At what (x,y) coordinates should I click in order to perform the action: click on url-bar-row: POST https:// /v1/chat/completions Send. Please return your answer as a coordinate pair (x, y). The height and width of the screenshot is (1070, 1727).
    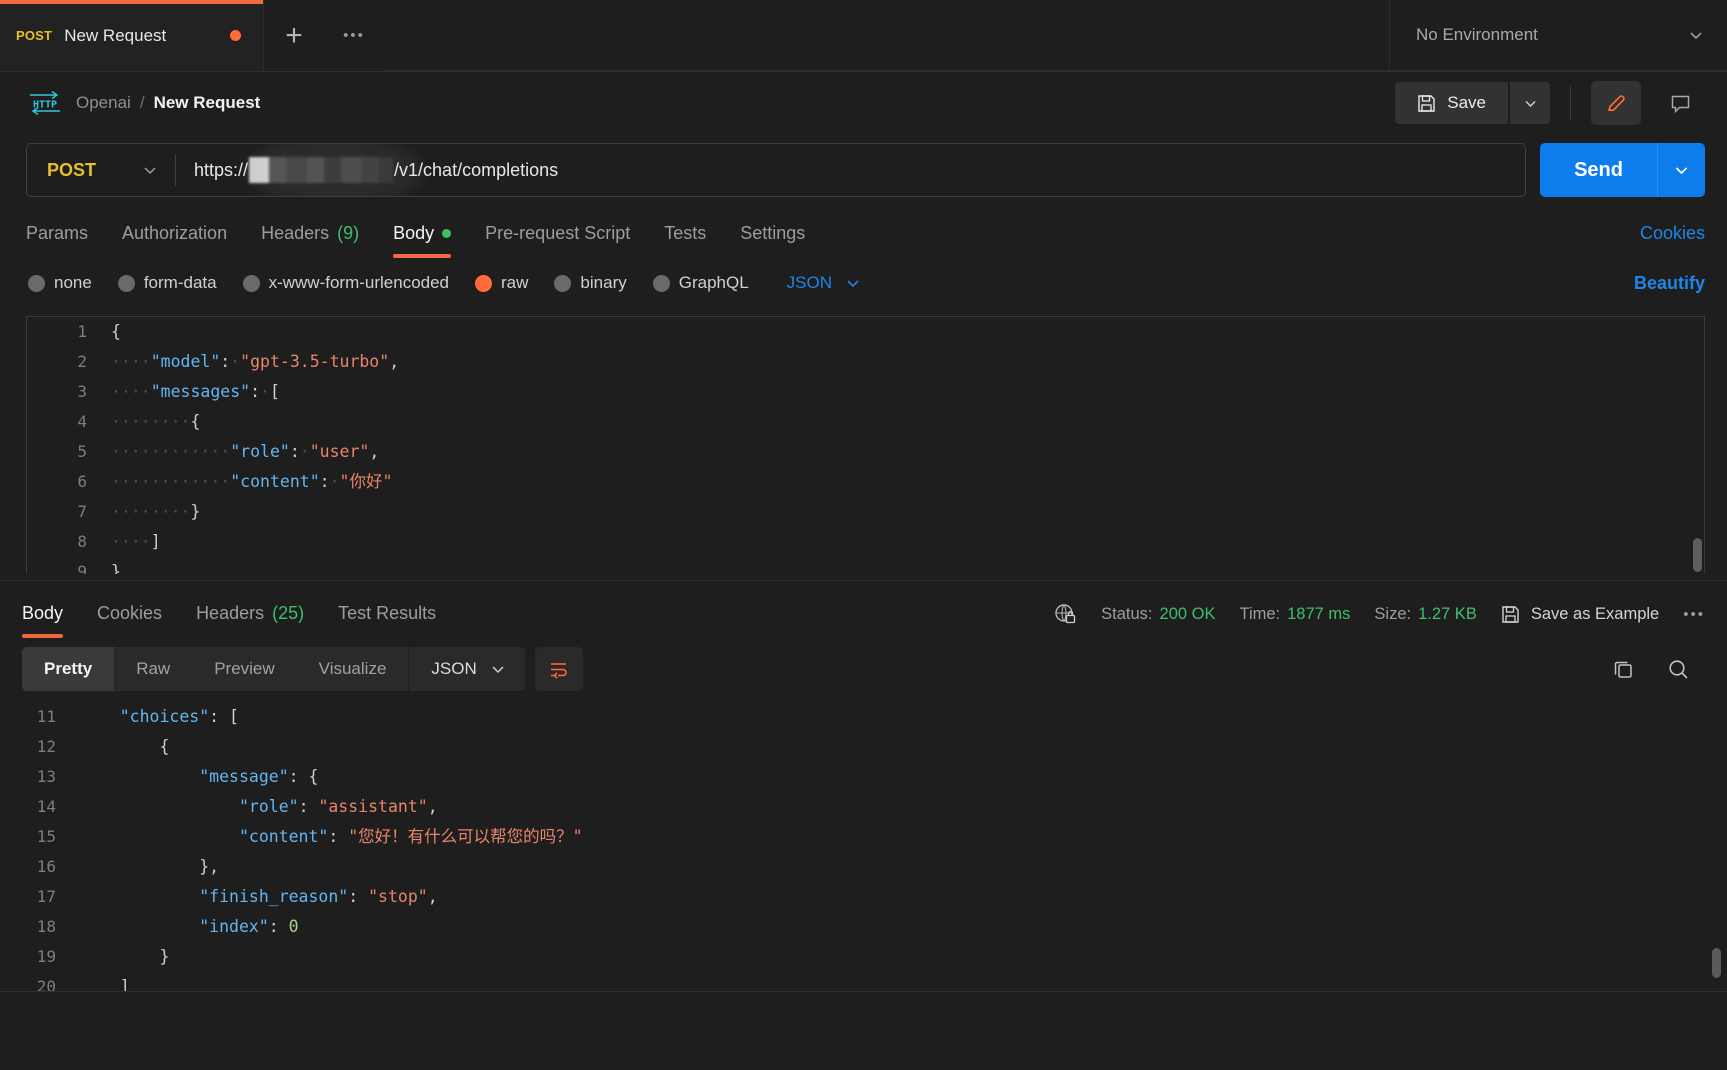
    Looking at the image, I should click on (863, 170).